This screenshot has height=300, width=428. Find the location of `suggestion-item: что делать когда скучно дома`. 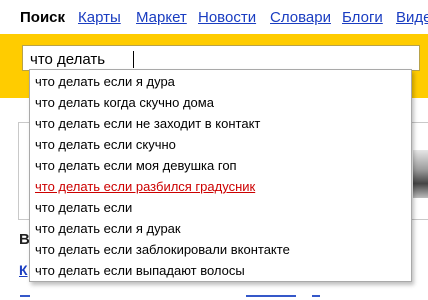

suggestion-item: что делать когда скучно дома is located at coordinates (124, 102).